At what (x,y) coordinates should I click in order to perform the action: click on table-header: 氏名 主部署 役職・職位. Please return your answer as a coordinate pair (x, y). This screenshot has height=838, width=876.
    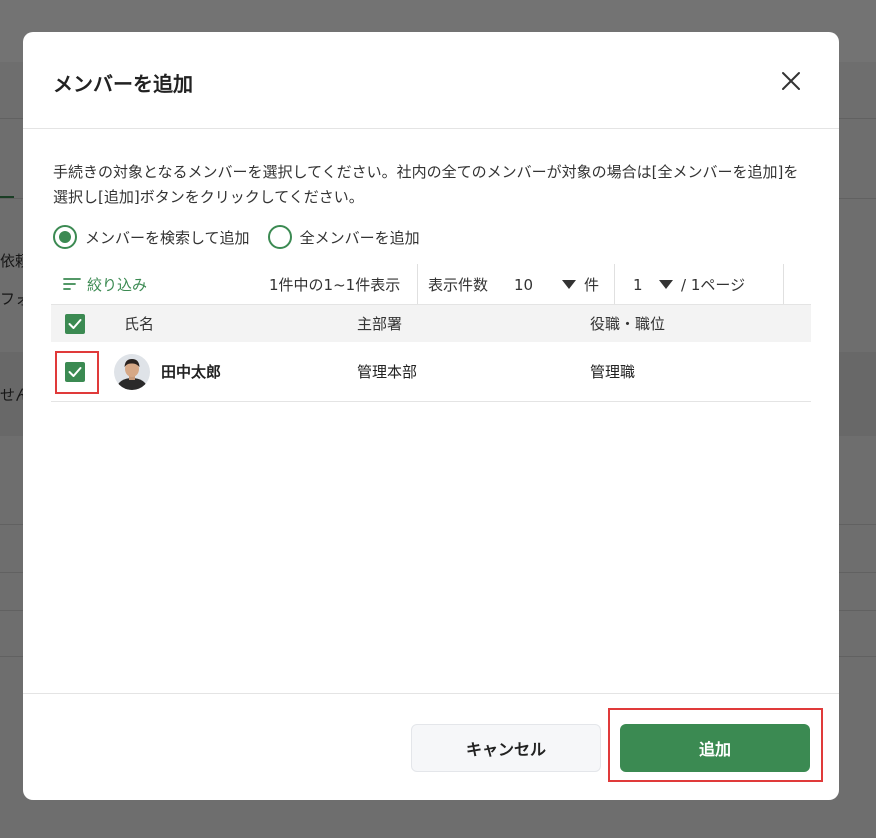
    Looking at the image, I should click on (431, 323).